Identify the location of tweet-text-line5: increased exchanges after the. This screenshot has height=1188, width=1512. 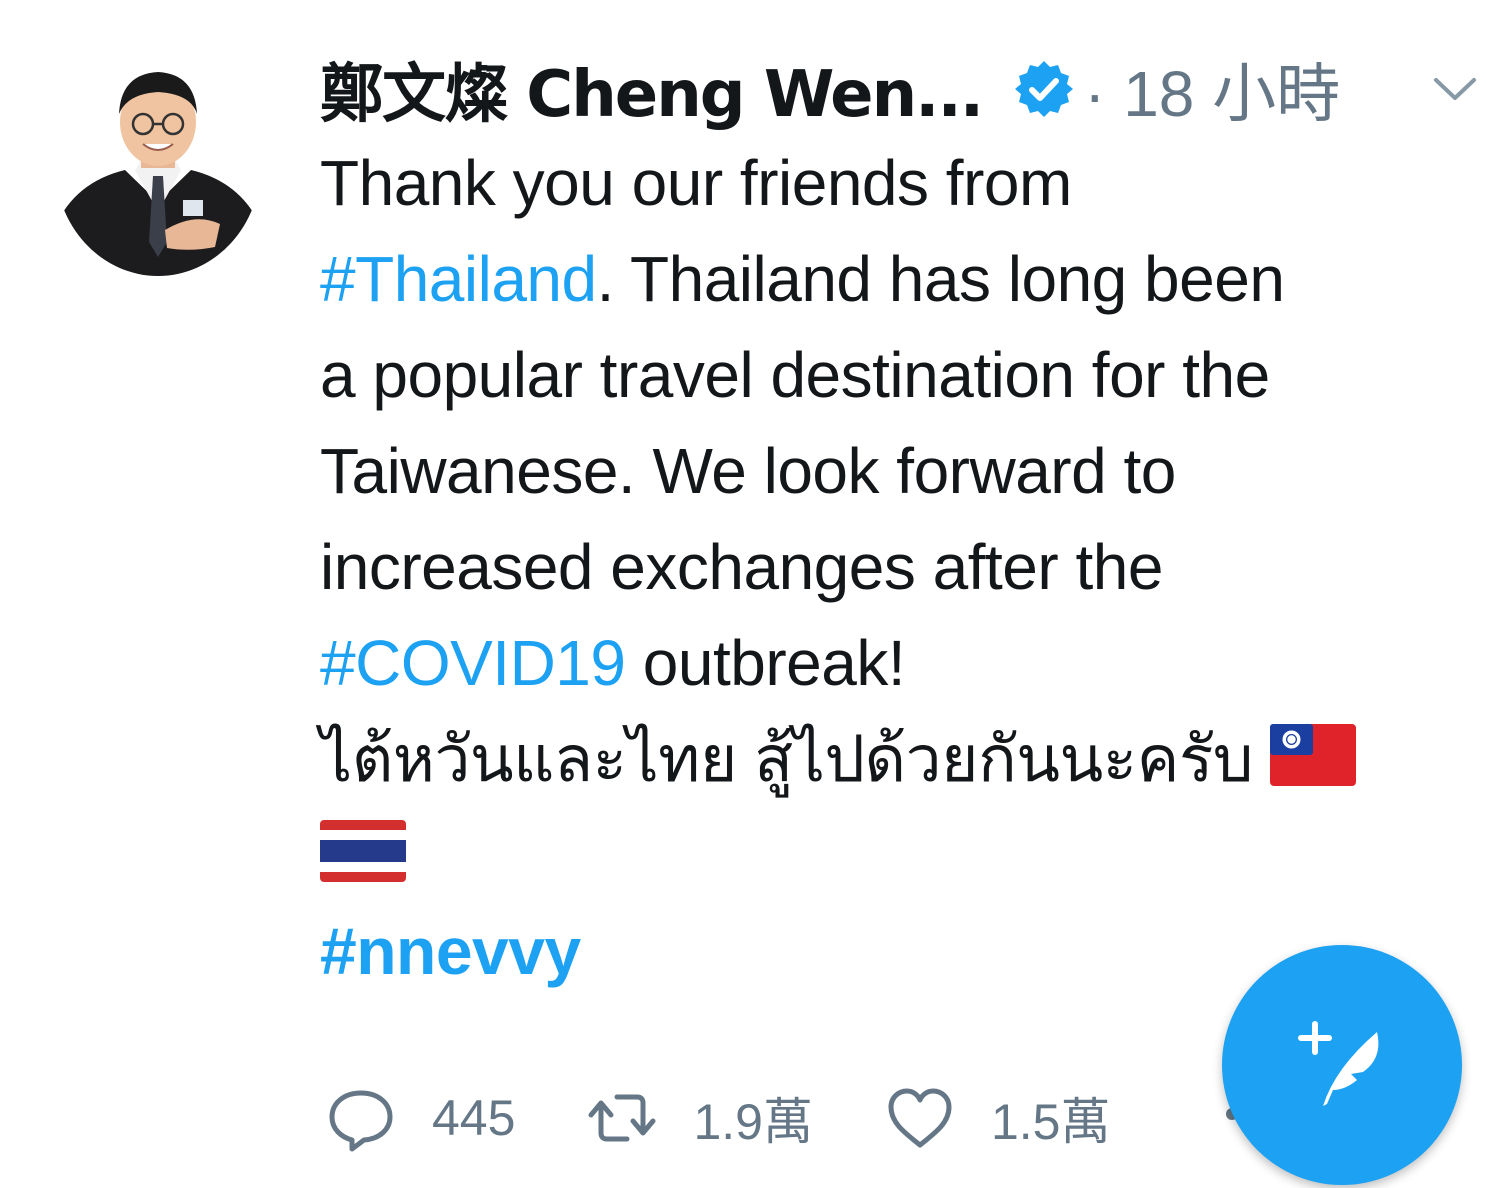
(741, 567).